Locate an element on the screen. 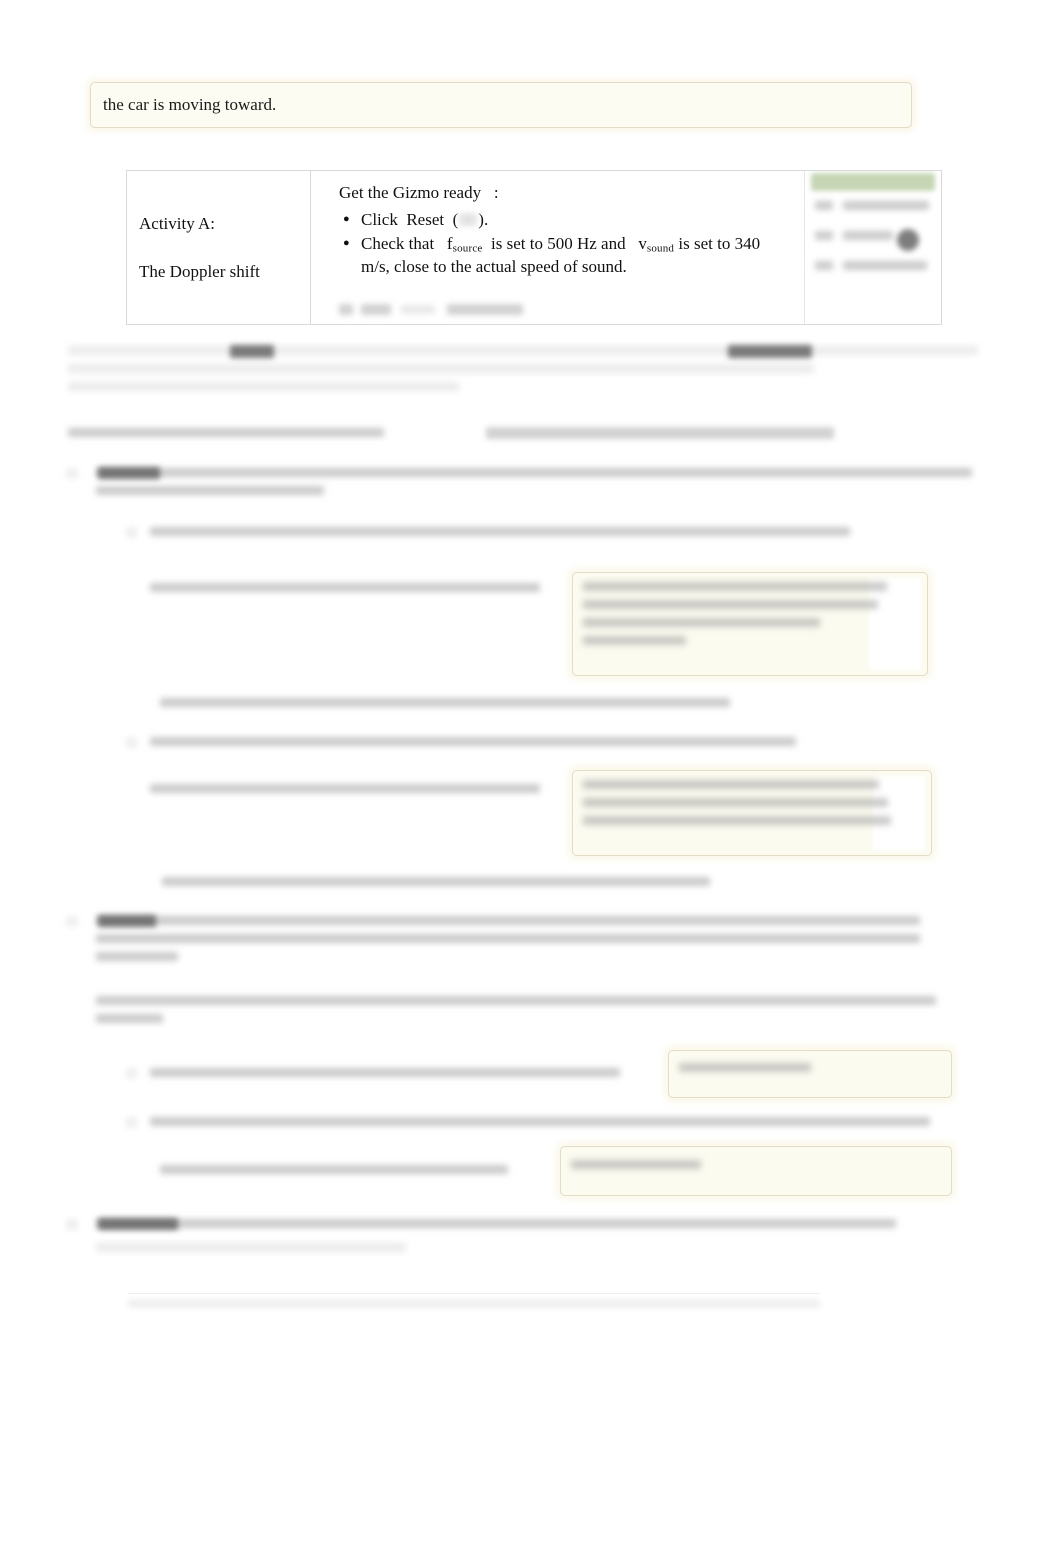 The width and height of the screenshot is (1062, 1561). top-answer-text: the car is moving toward. is located at coordinates (190, 105).